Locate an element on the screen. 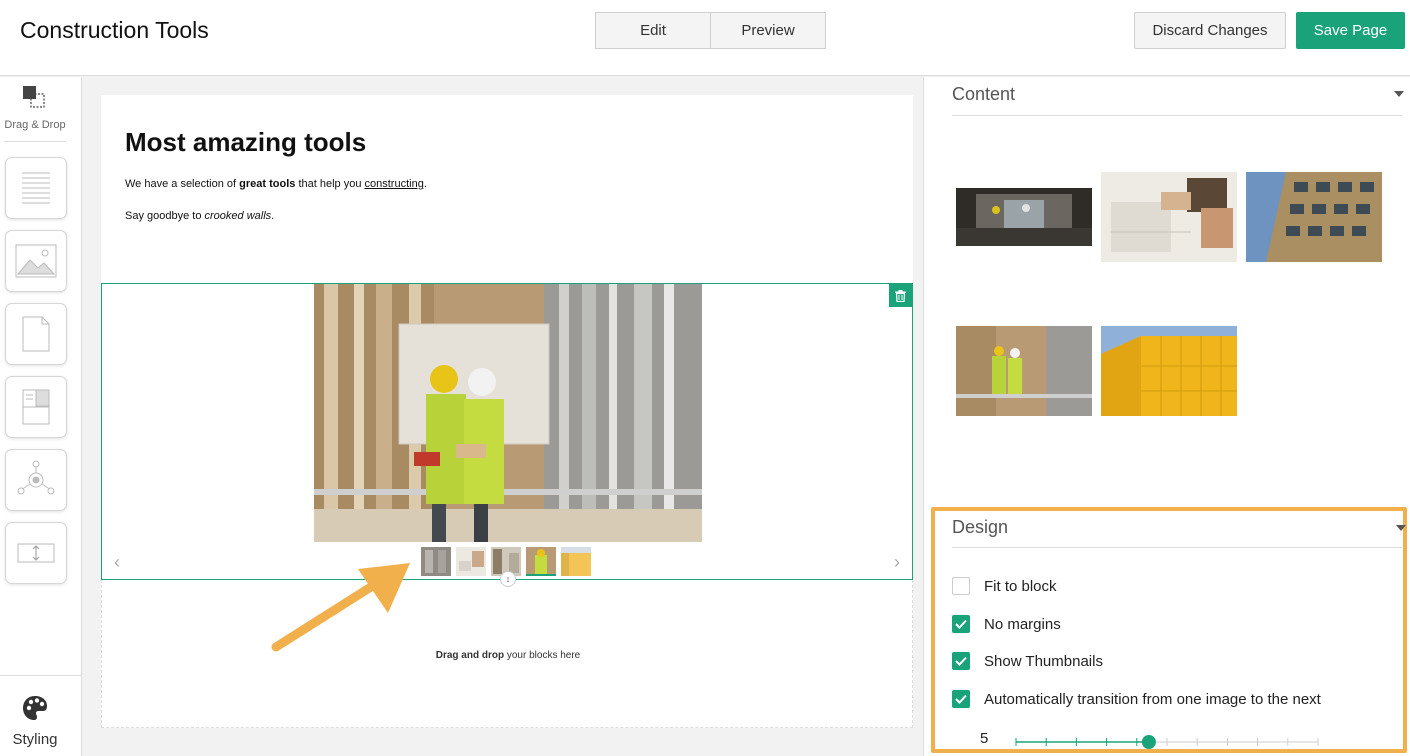  discard-changes-button: Discard Changes is located at coordinates (1210, 30).